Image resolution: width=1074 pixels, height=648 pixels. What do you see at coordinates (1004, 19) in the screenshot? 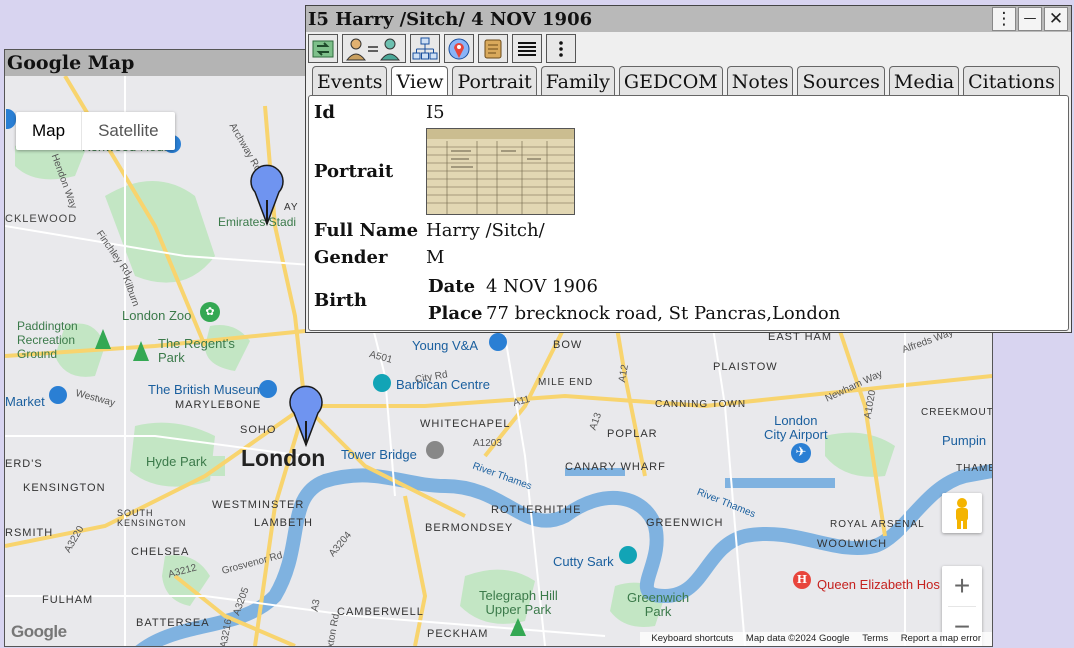
I see `window-menu-button: ⋮` at bounding box center [1004, 19].